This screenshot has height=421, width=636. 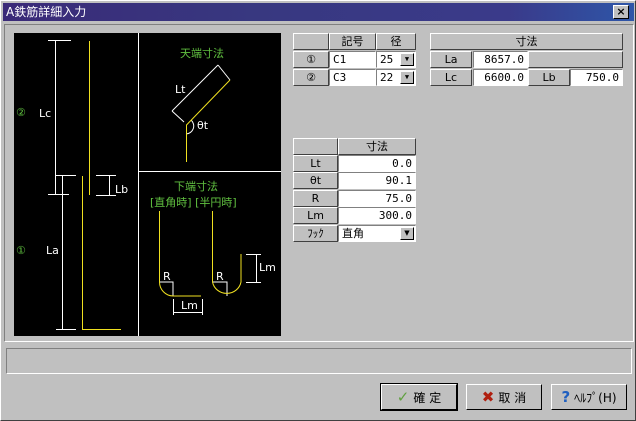 I want to click on diameter-value: 25, so click(x=387, y=59).